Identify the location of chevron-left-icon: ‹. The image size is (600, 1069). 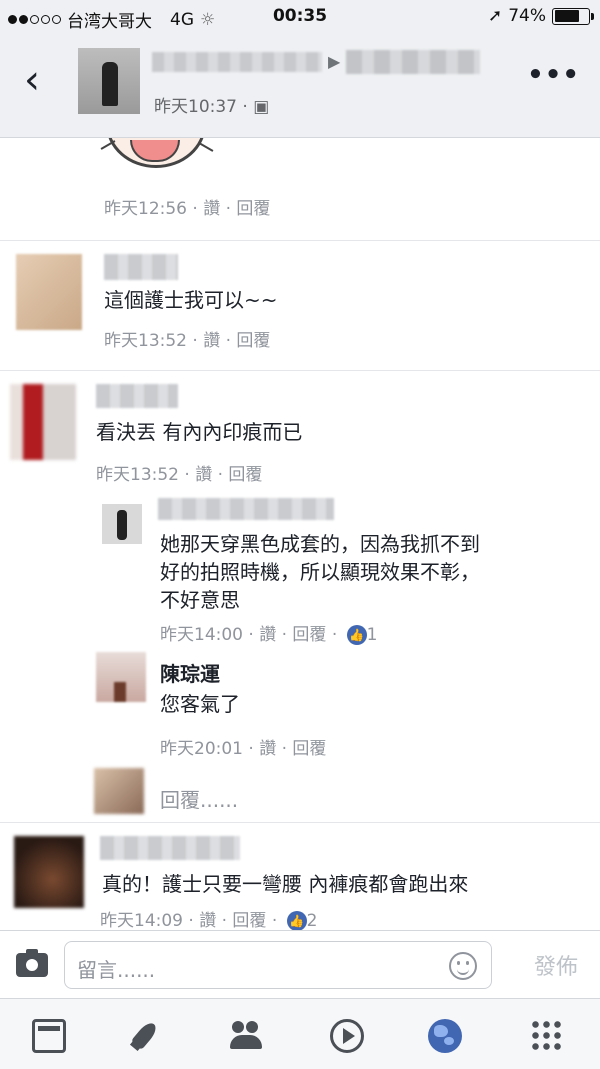
(32, 80).